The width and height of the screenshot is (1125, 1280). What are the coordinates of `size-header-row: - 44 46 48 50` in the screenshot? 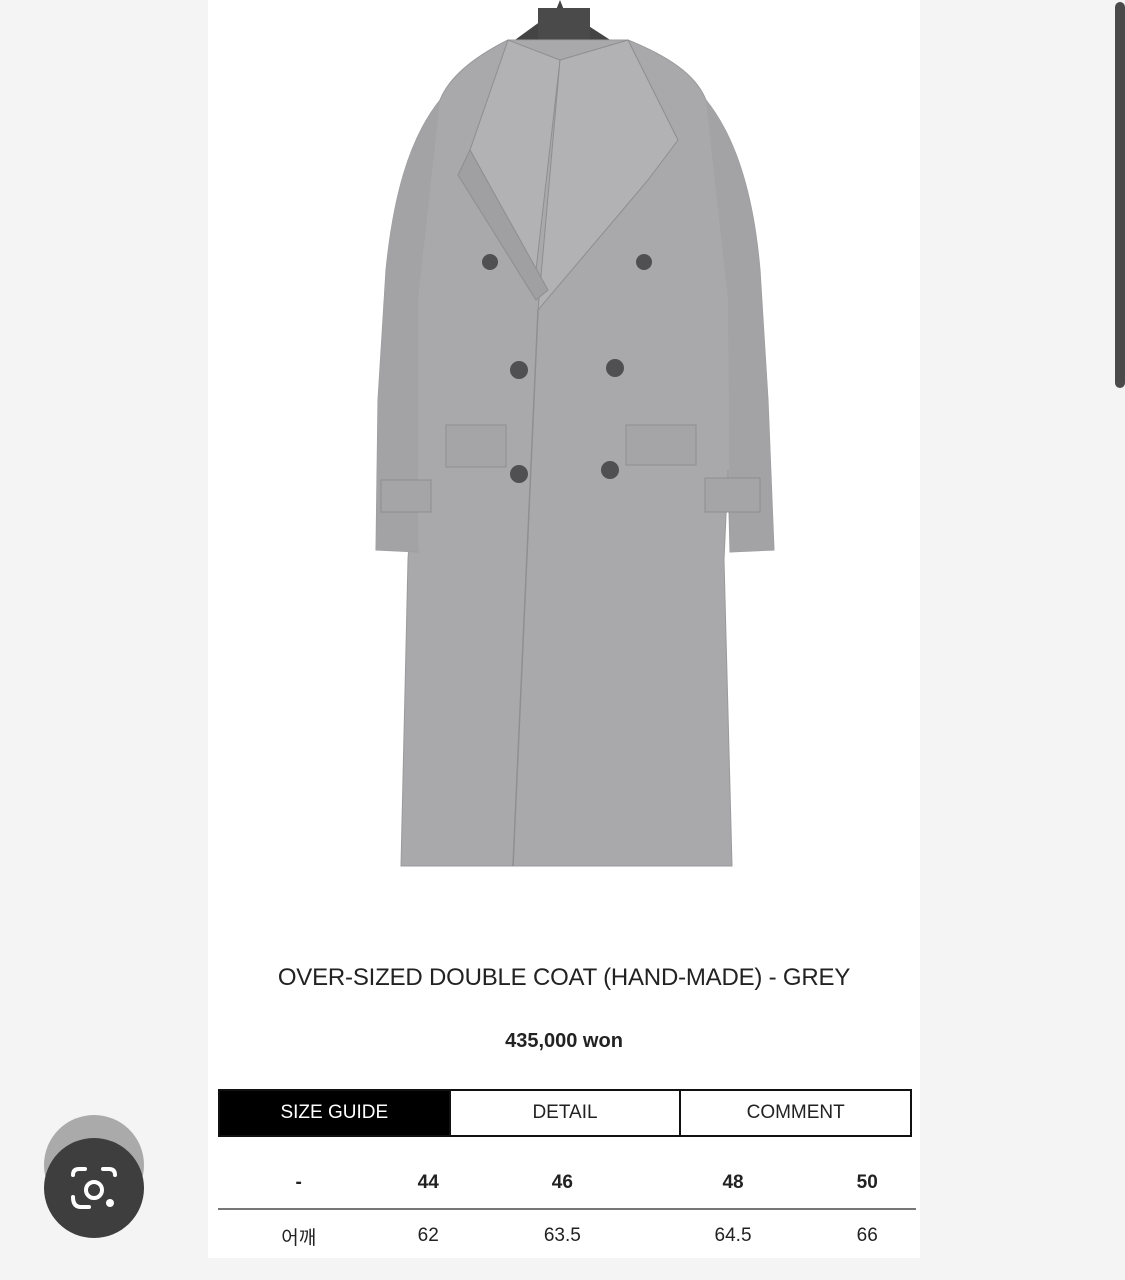 It's located at (567, 1183).